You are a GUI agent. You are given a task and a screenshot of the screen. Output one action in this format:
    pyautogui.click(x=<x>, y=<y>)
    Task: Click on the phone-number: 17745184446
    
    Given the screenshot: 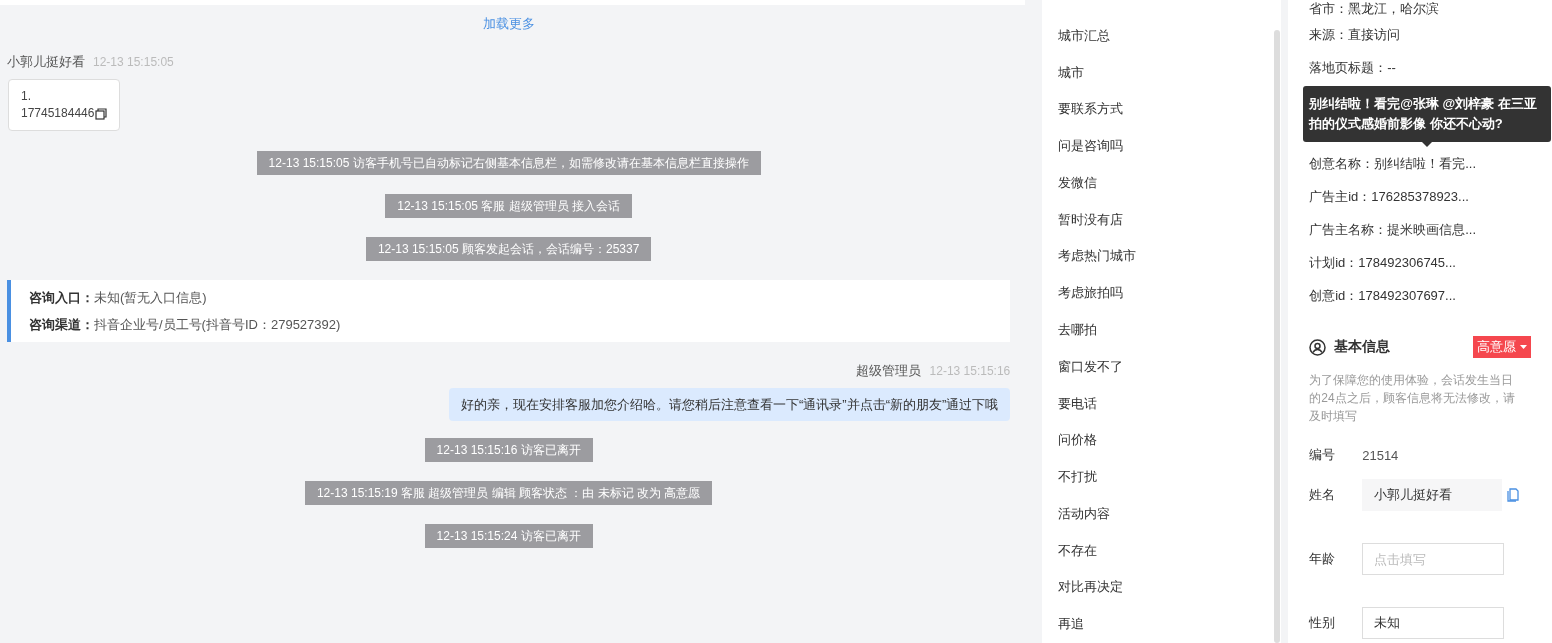 What is the action you would take?
    pyautogui.click(x=58, y=113)
    